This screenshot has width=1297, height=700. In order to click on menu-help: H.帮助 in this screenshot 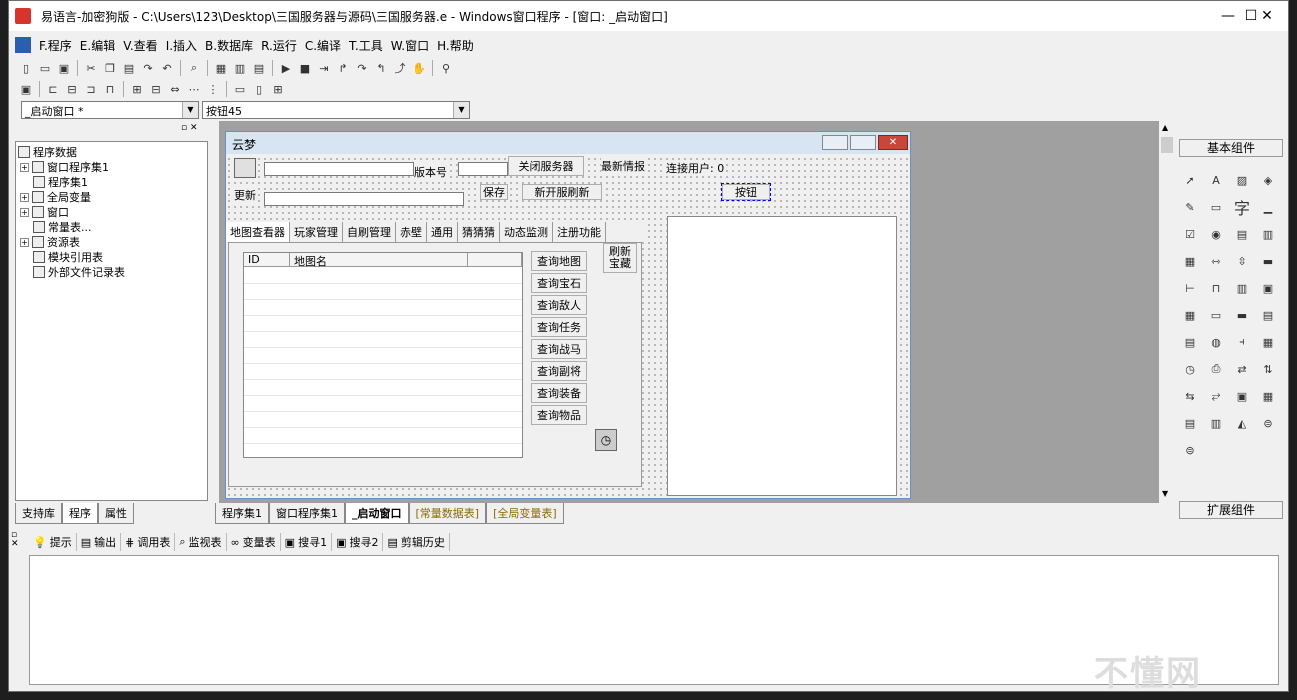, I will do `click(455, 45)`.